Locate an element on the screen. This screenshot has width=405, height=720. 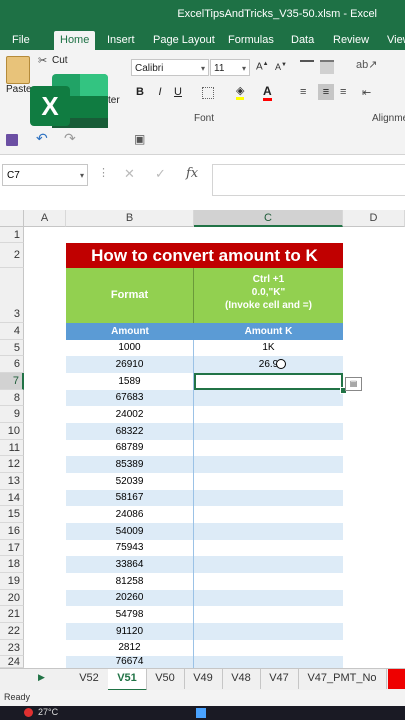
cut-button: Cut is located at coordinates (60, 60).